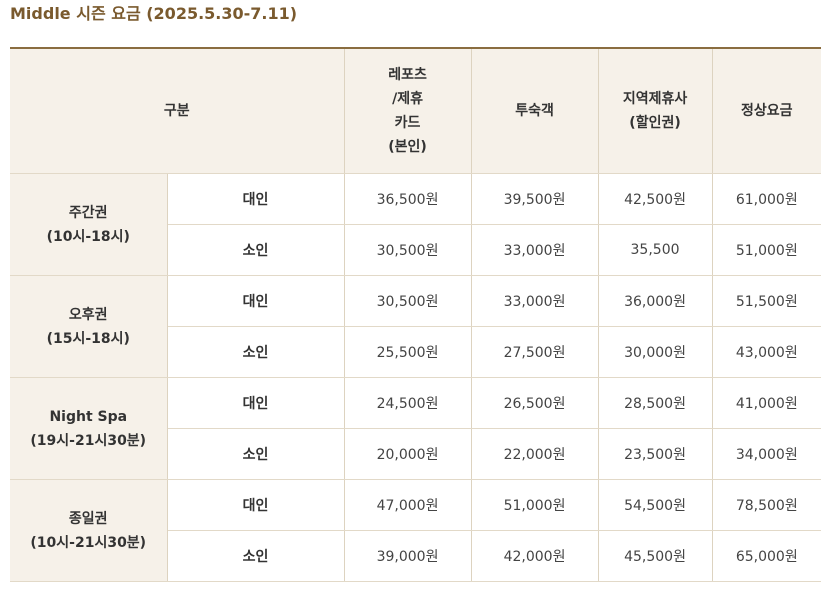  Describe the element at coordinates (767, 199) in the screenshot. I see `price-cell: 61,000원` at that location.